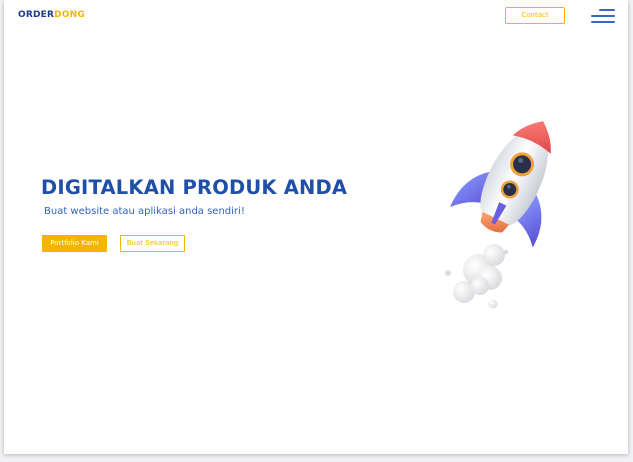 This screenshot has width=633, height=462. I want to click on rocket-illustration, so click(498, 215).